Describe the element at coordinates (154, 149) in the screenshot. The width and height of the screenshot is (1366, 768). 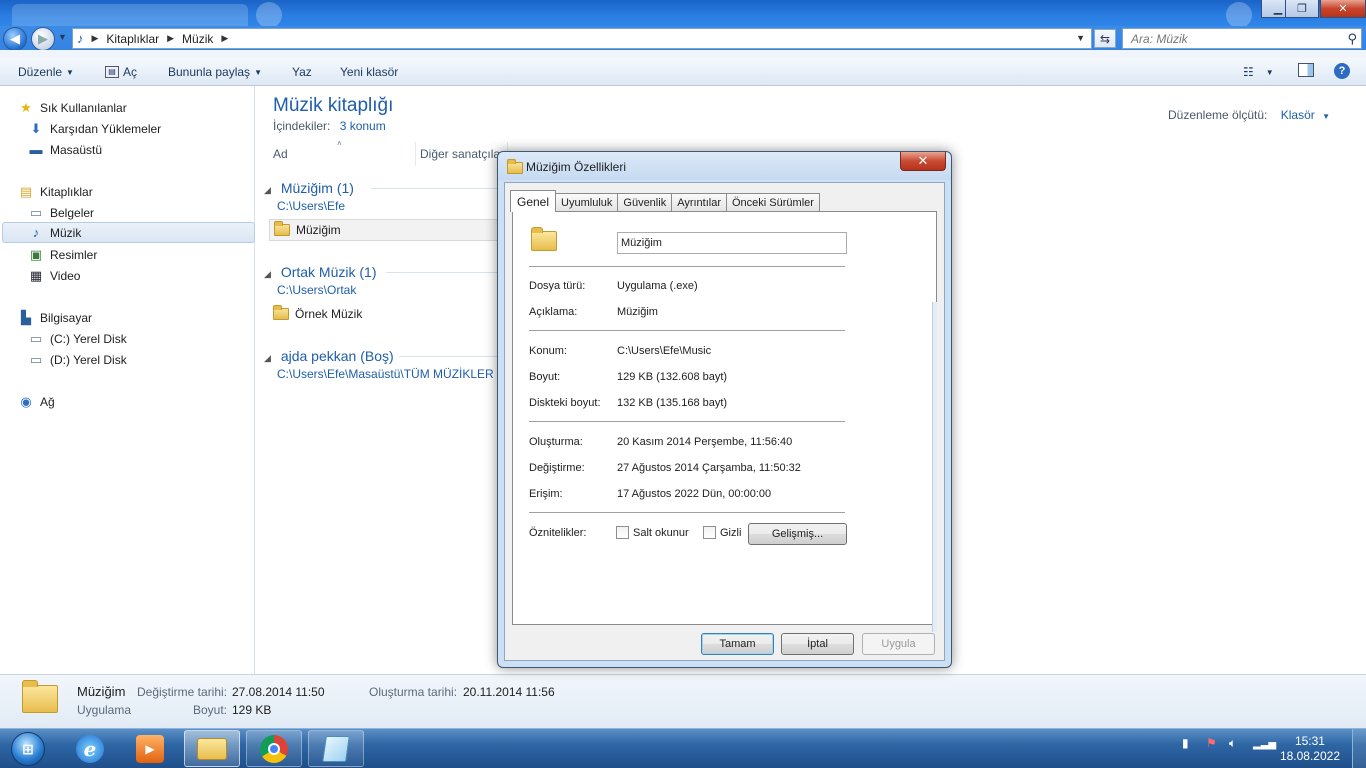
I see `nav-desktop: ▬ Masaüstü` at that location.